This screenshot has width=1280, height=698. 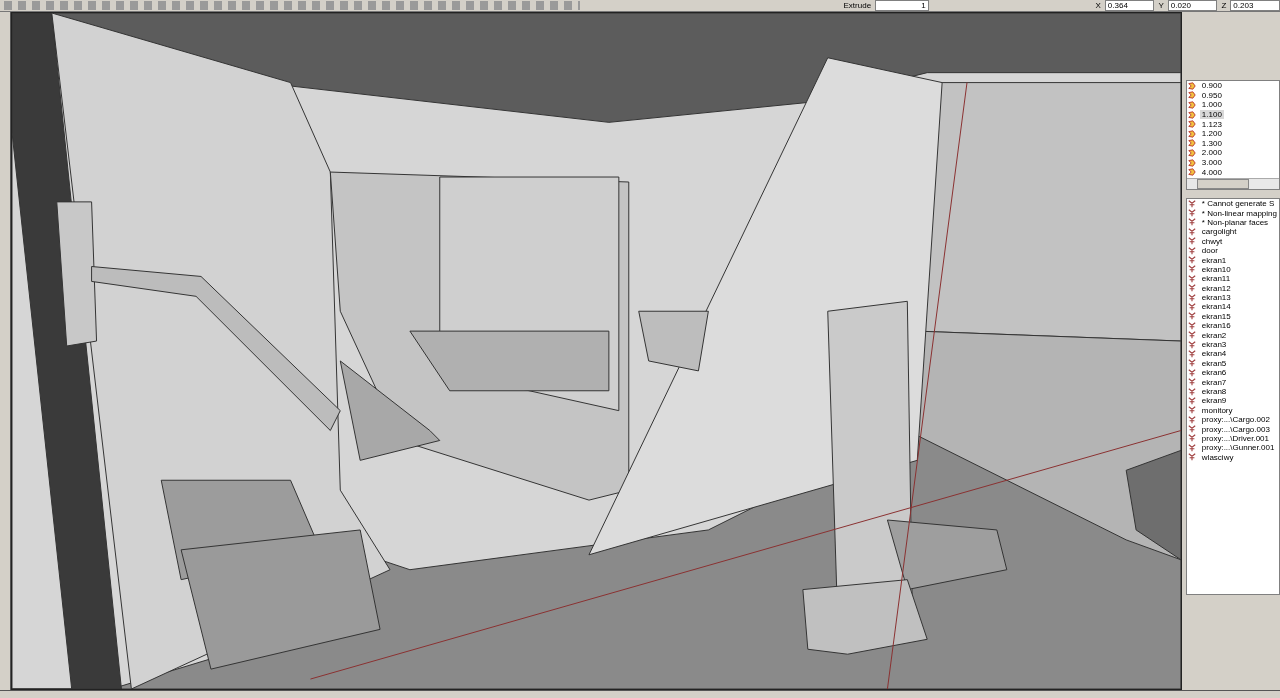 I want to click on lod-label: 1.200, so click(x=1211, y=134).